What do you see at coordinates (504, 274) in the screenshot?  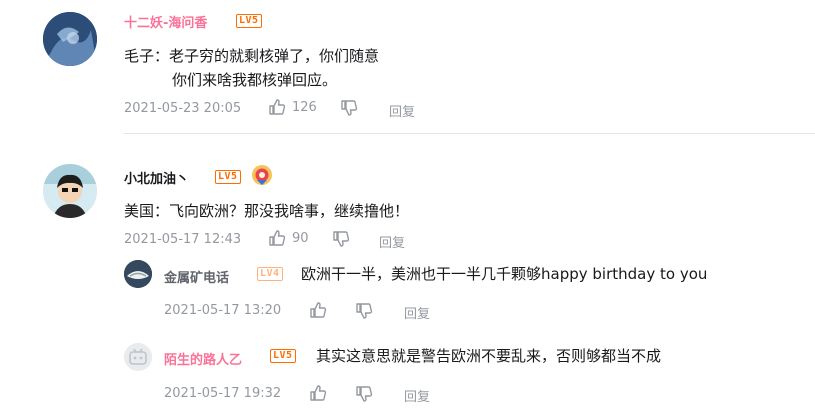 I see `reply-text: 欧洲干一半，美洲也干一半几千颗够happy birthday to you` at bounding box center [504, 274].